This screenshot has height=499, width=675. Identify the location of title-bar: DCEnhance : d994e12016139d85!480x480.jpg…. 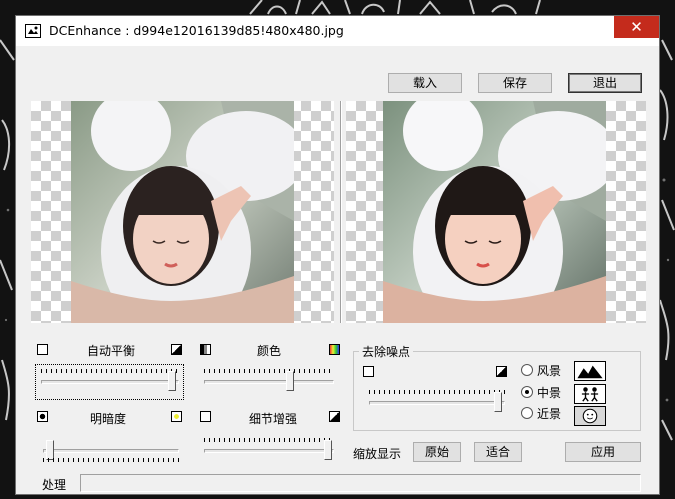
(337, 31).